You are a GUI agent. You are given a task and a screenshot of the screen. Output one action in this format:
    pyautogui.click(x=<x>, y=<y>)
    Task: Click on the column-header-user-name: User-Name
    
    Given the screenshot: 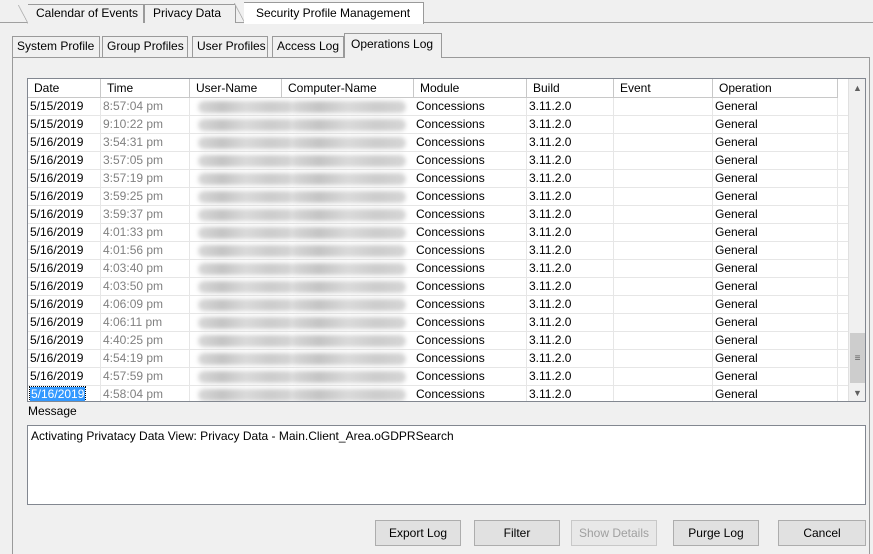 What is the action you would take?
    pyautogui.click(x=236, y=88)
    